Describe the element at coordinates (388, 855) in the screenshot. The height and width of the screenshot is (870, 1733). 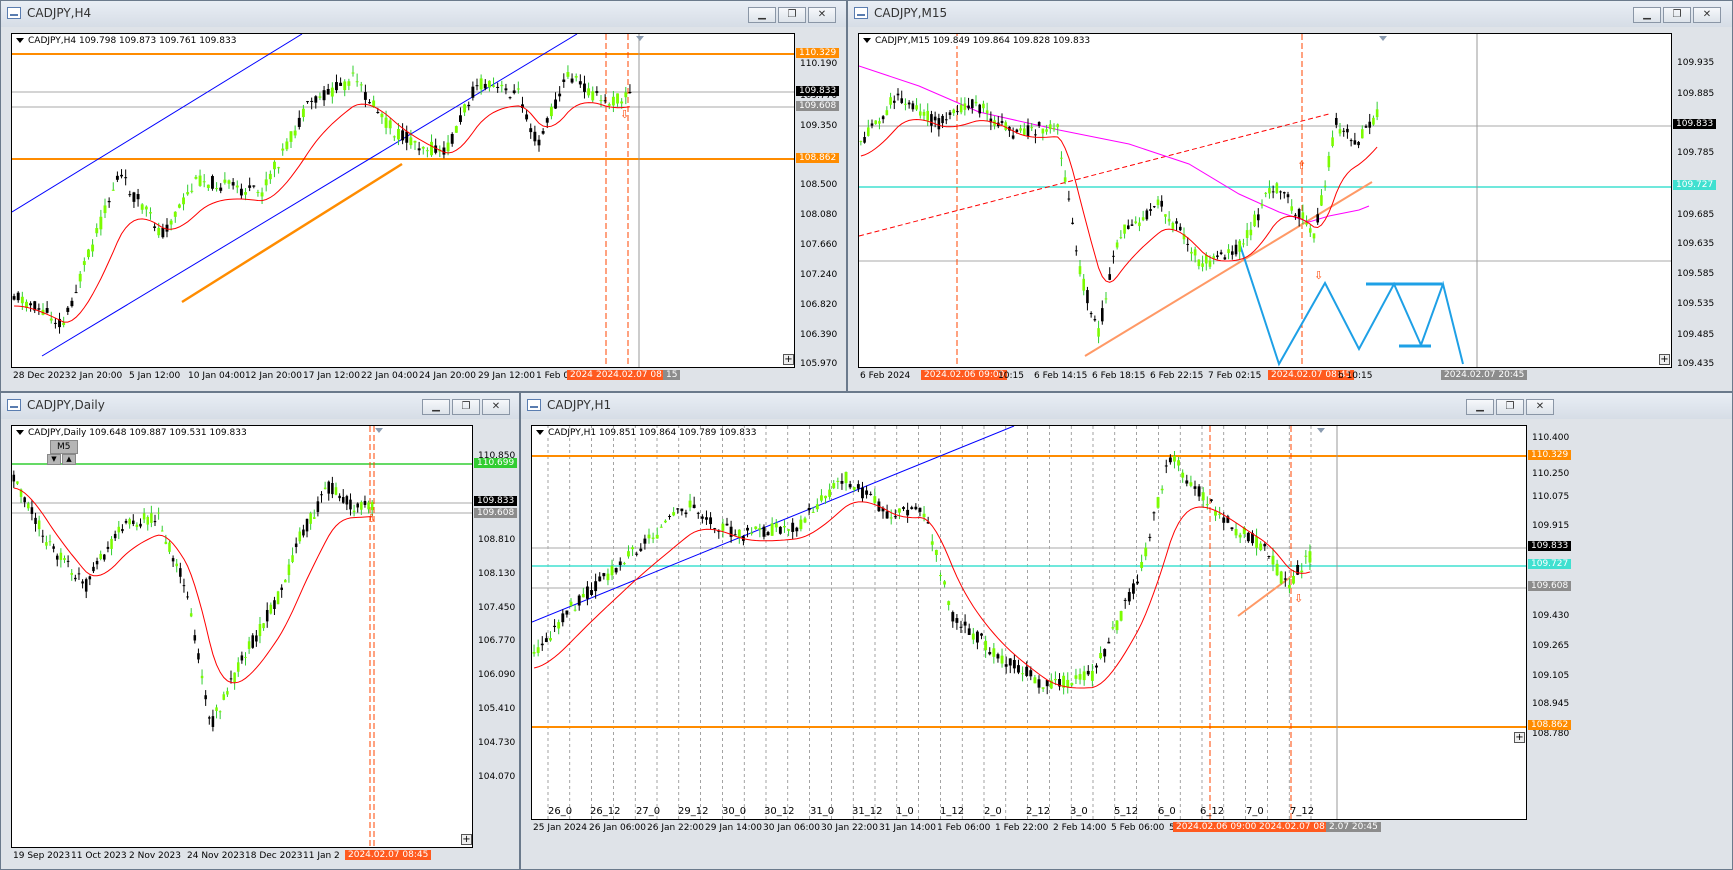
I see `time-label: 2024.02.07 08:45` at that location.